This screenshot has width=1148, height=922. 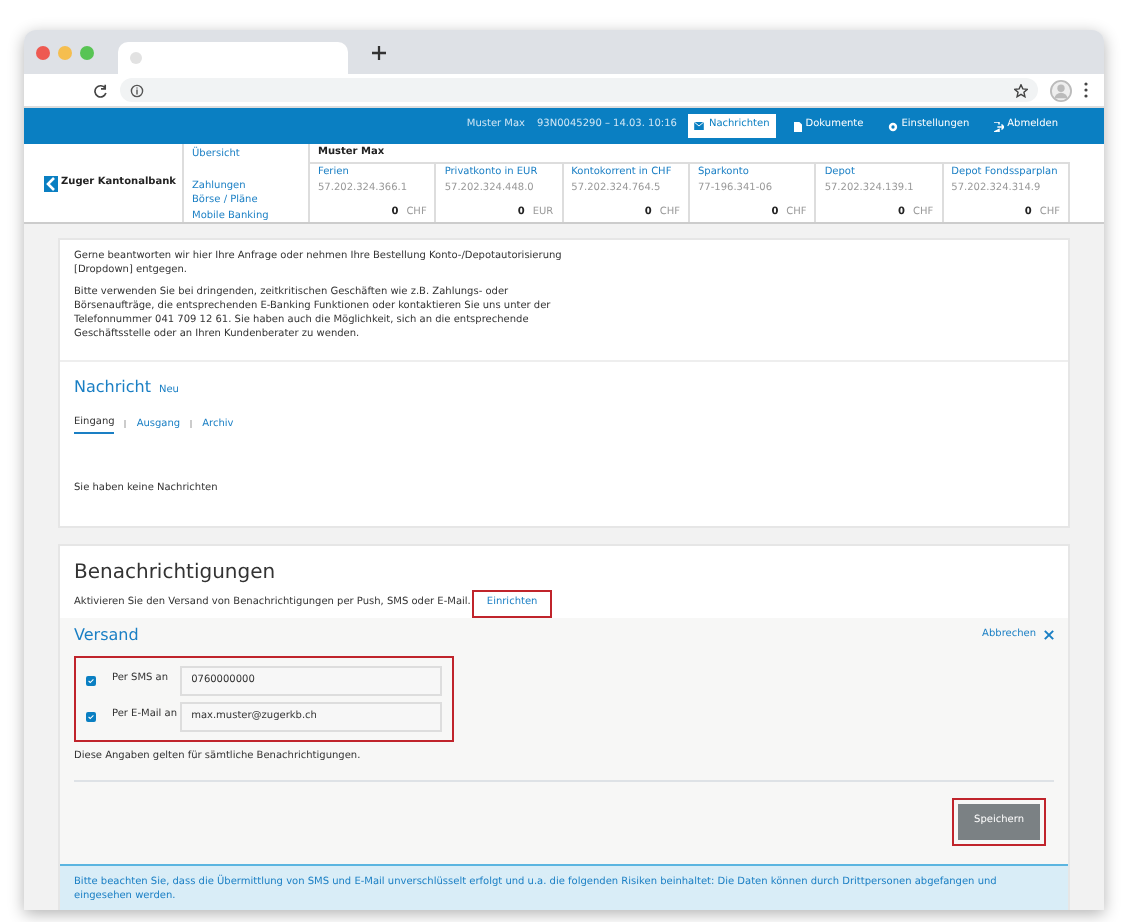 What do you see at coordinates (379, 52) in the screenshot?
I see `new-tab-icon` at bounding box center [379, 52].